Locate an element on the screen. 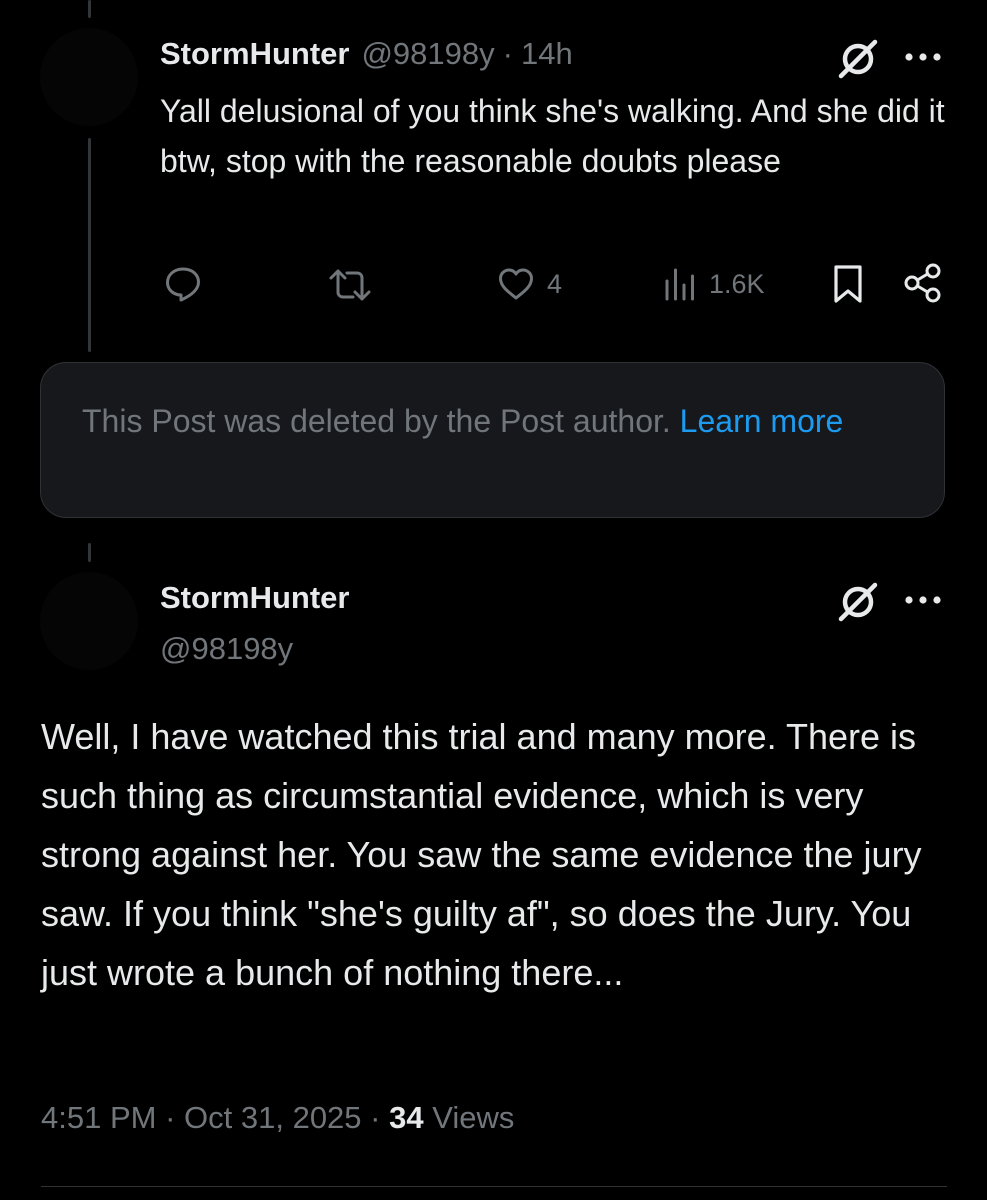 The width and height of the screenshot is (987, 1200). views-icon is located at coordinates (680, 284).